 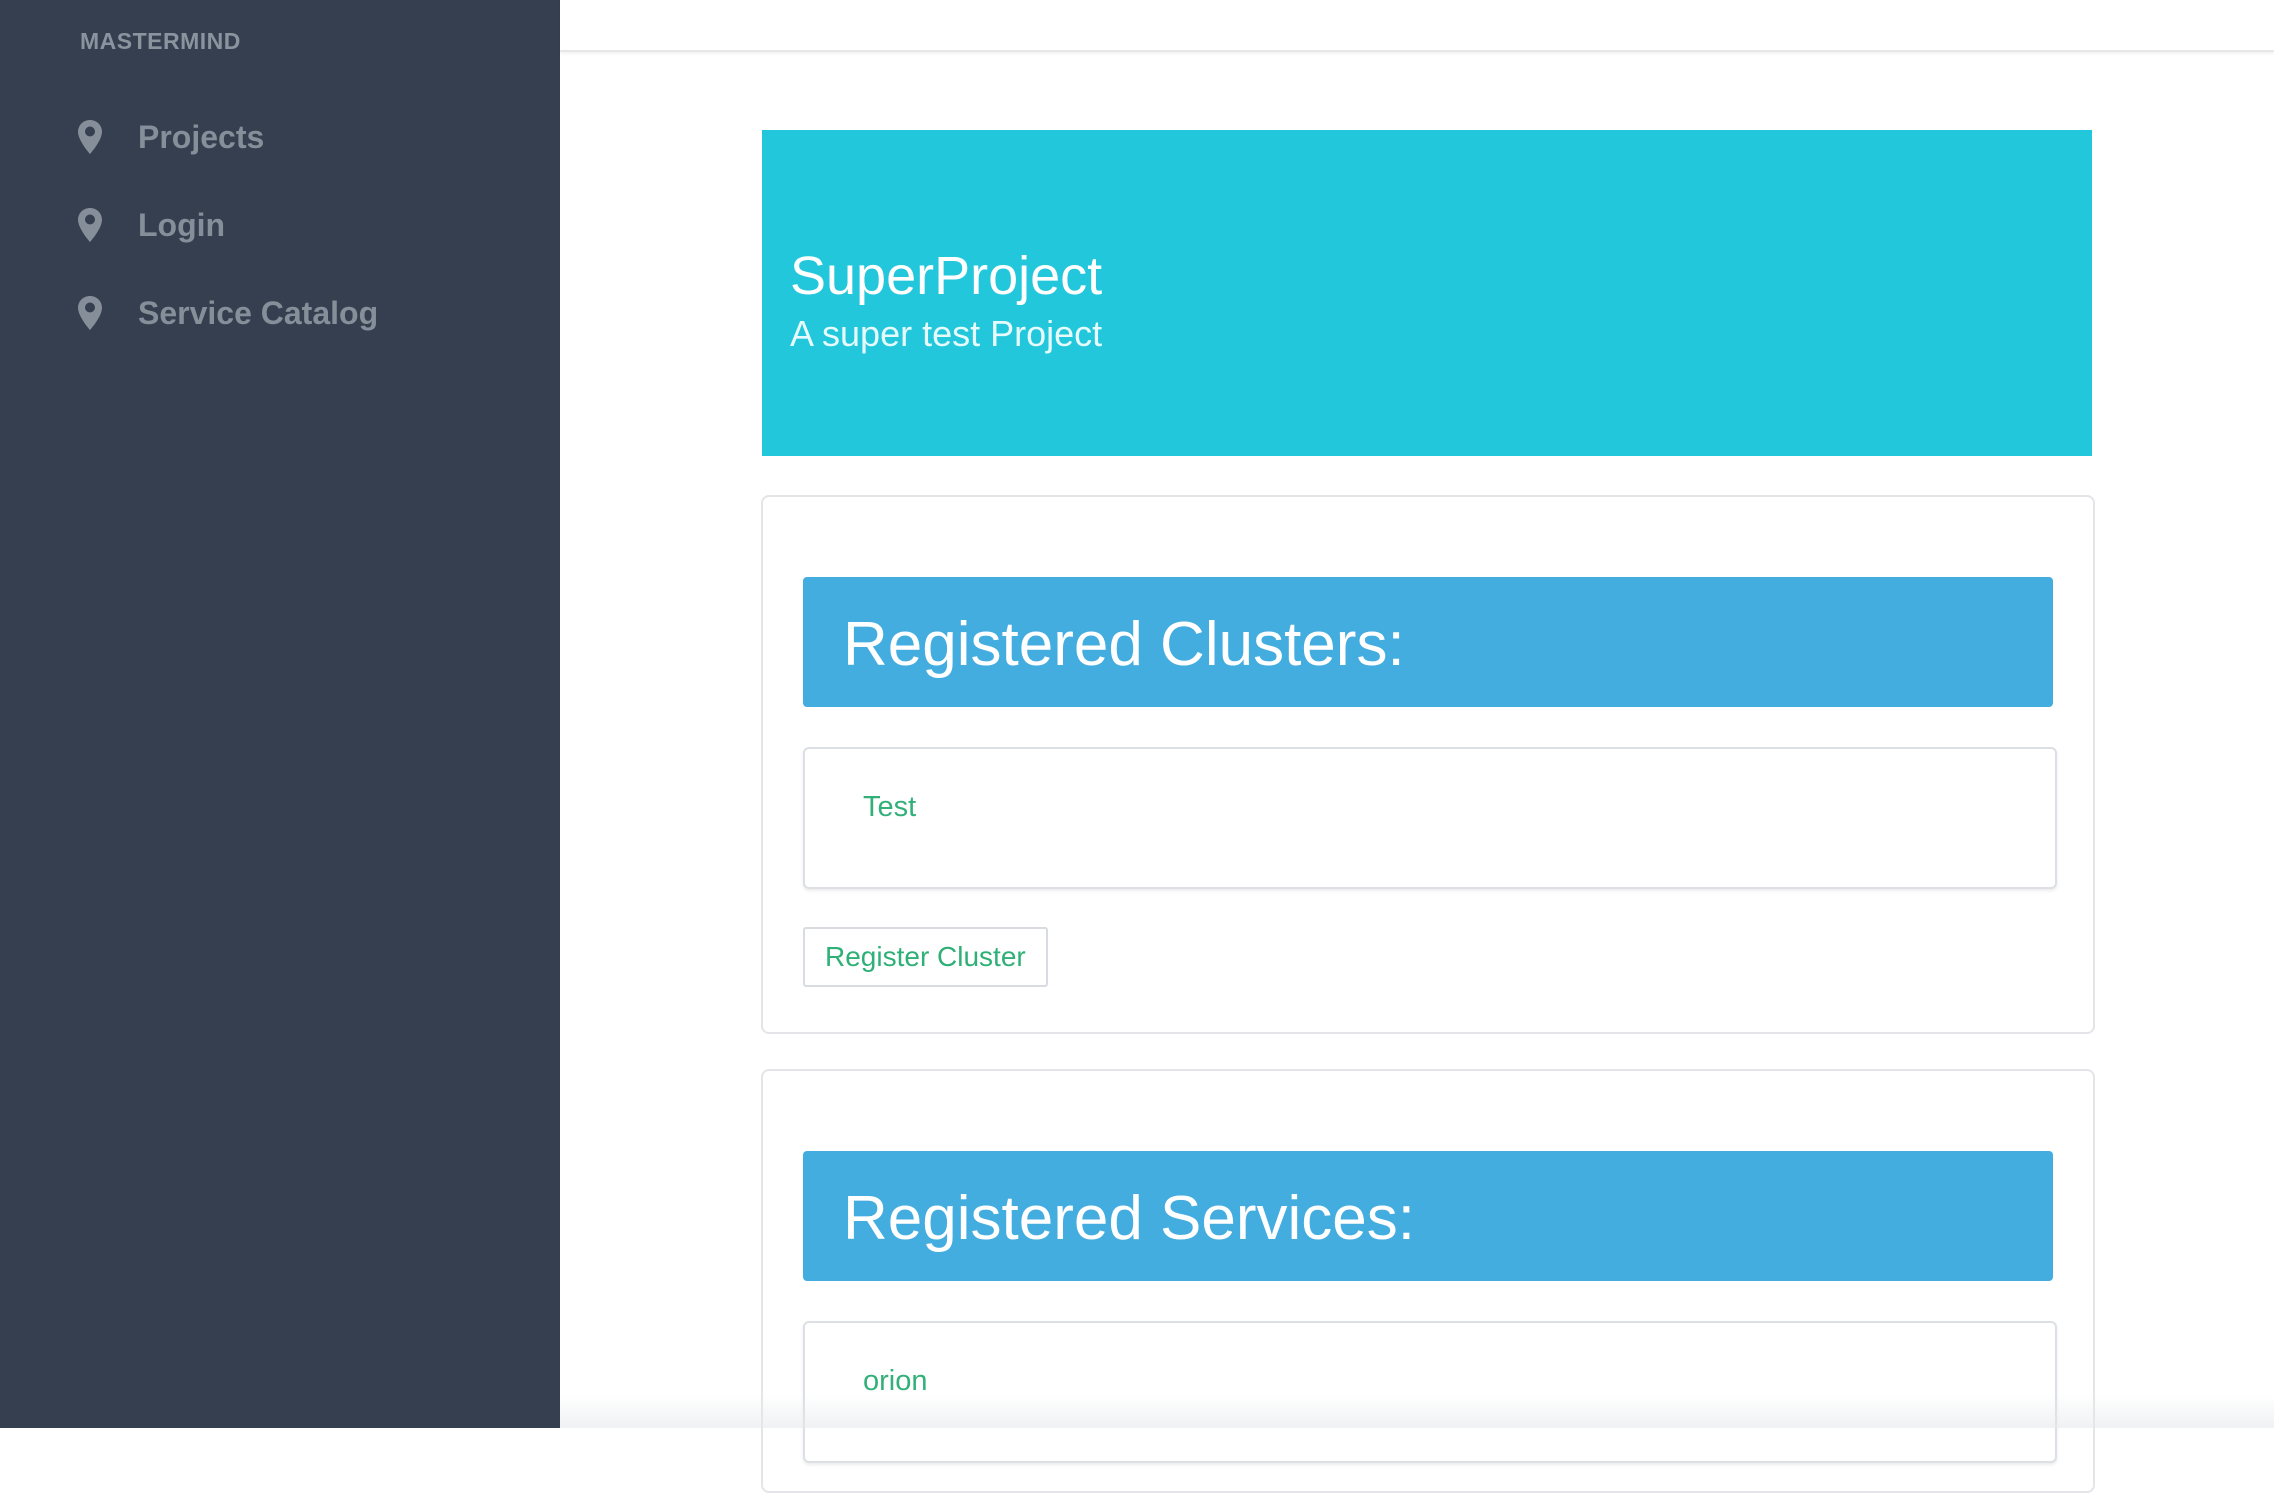 What do you see at coordinates (895, 1381) in the screenshot?
I see `service-link: orion` at bounding box center [895, 1381].